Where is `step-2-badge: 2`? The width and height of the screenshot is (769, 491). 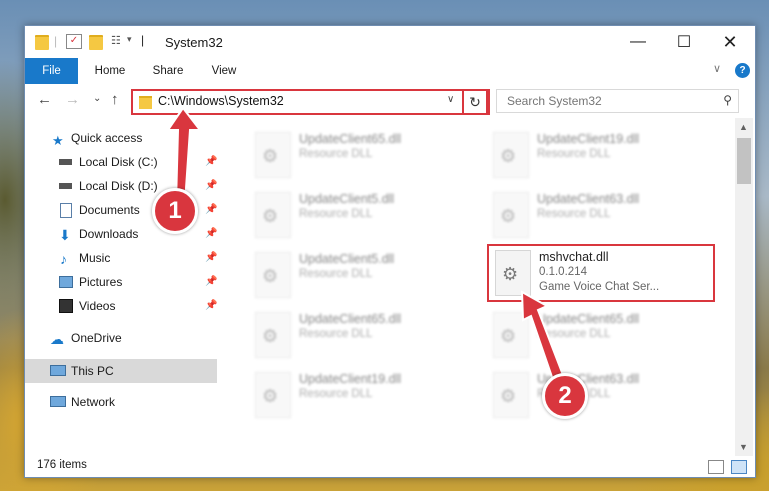
step-2-badge: 2 is located at coordinates (565, 396).